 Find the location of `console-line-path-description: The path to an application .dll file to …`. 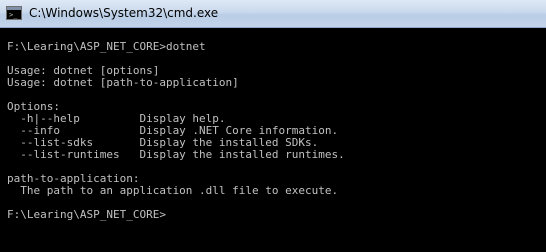

console-line-path-description: The path to an application .dll file to … is located at coordinates (173, 190).